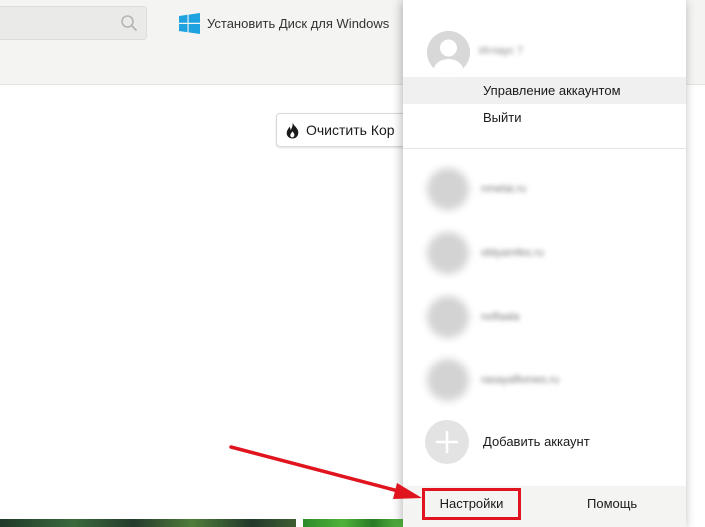 The image size is (705, 527). I want to click on windows-icon, so click(189, 23).